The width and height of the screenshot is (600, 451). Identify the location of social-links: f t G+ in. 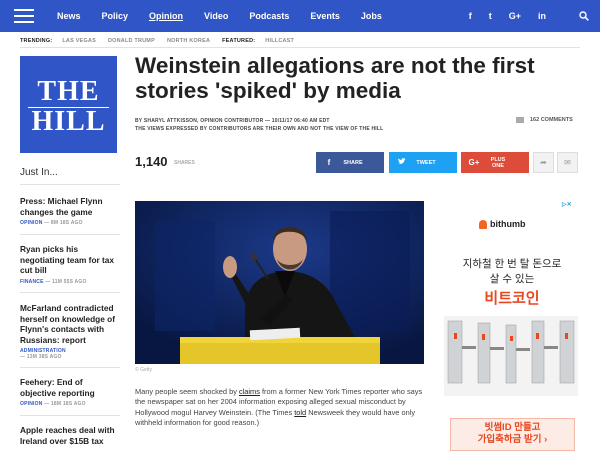
(499, 16).